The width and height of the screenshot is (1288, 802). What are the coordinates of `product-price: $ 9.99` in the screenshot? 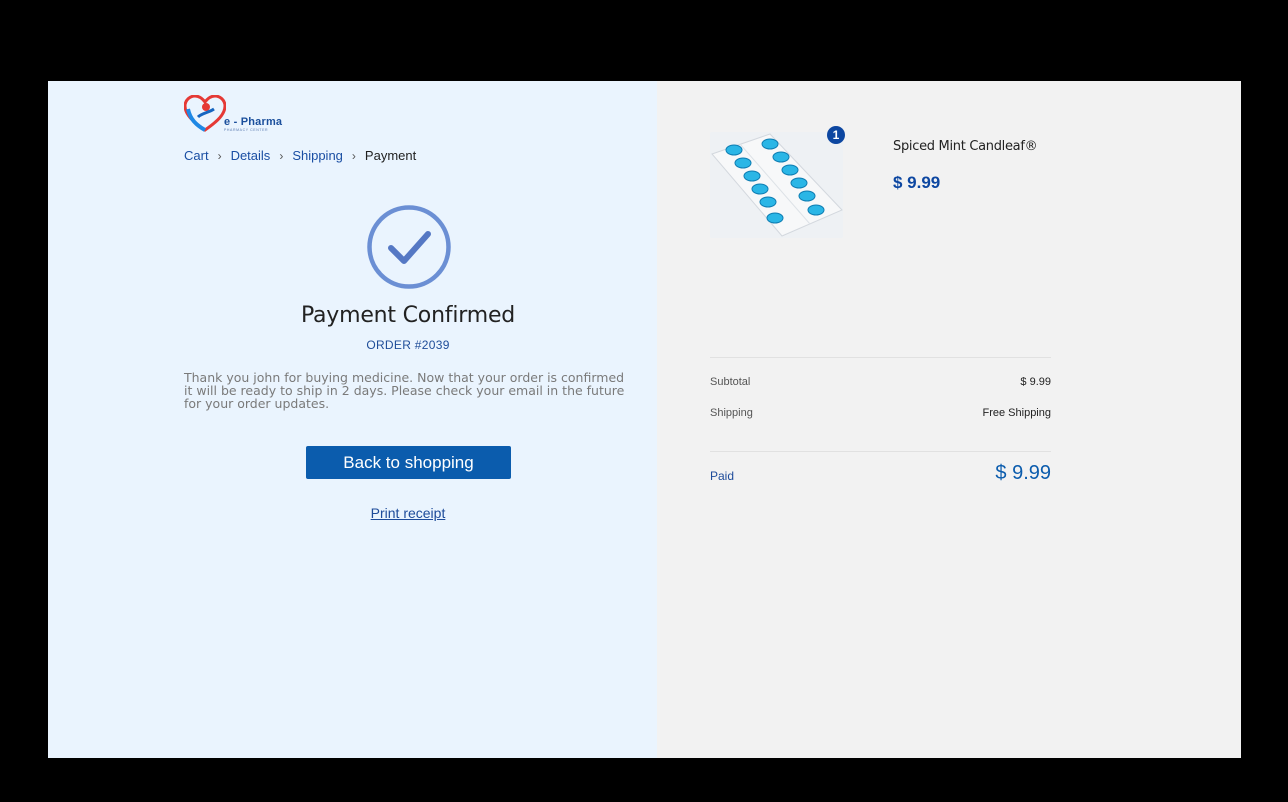 It's located at (917, 182).